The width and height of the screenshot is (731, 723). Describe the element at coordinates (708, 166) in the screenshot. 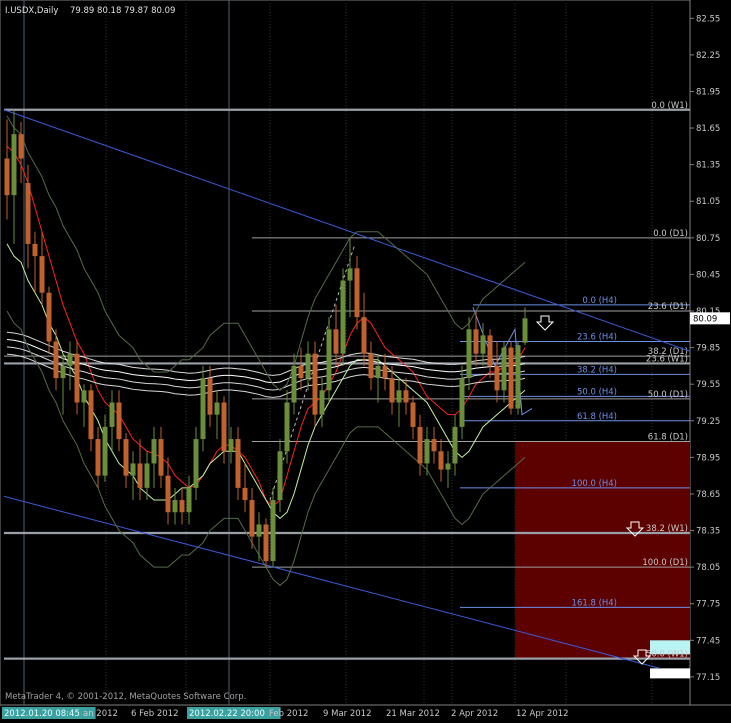

I see `price-tick-label: 81.35` at that location.